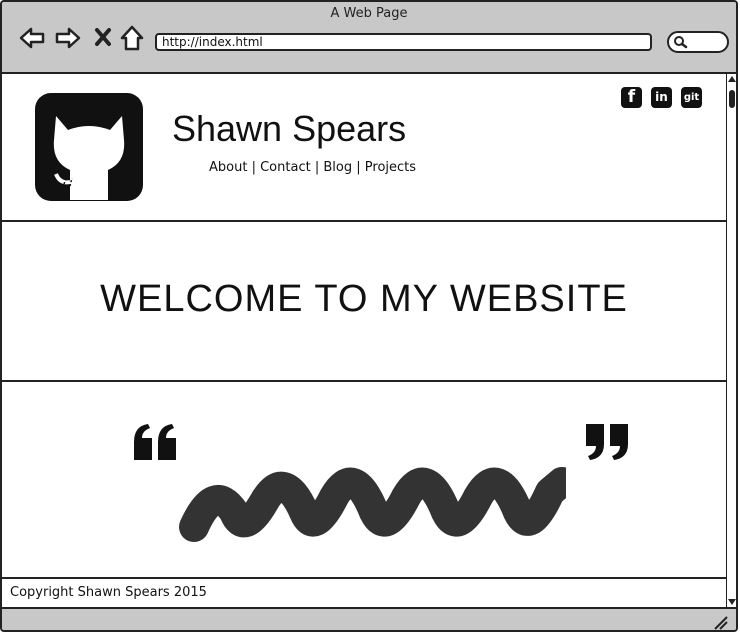 This screenshot has width=740, height=634. Describe the element at coordinates (105, 38) in the screenshot. I see `close-icon` at that location.